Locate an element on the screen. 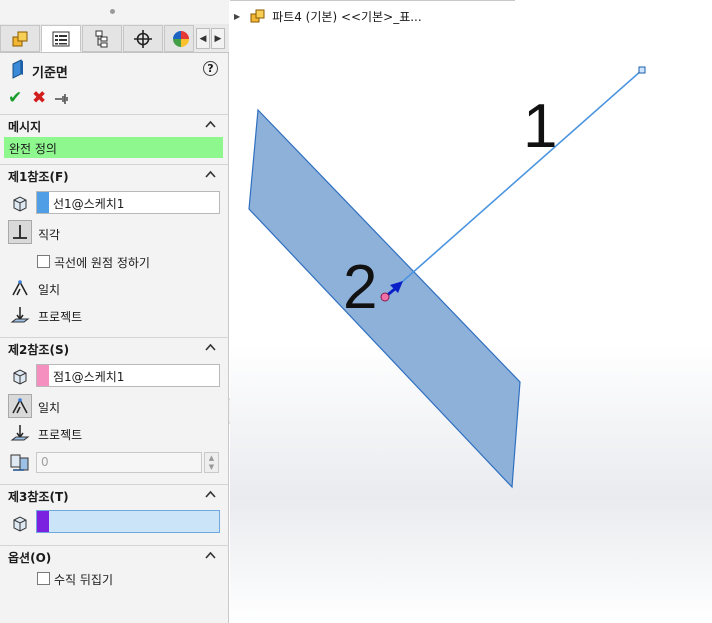  section-message-label: 메시지 is located at coordinates (25, 127).